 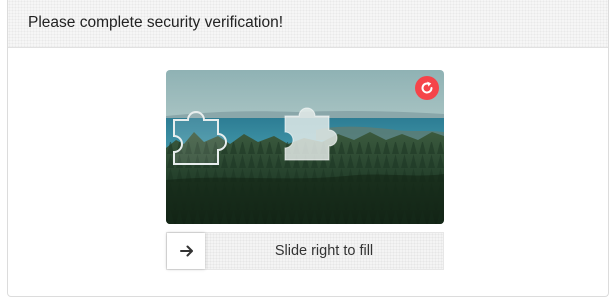 I want to click on refresh-button, so click(x=427, y=88).